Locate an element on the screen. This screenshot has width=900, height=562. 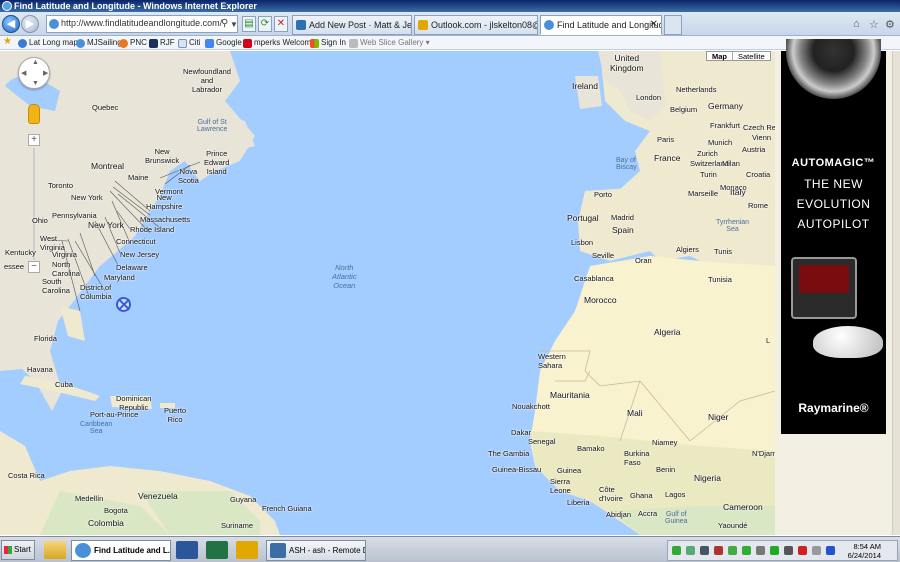
back-button: ◀ is located at coordinates (11, 24).